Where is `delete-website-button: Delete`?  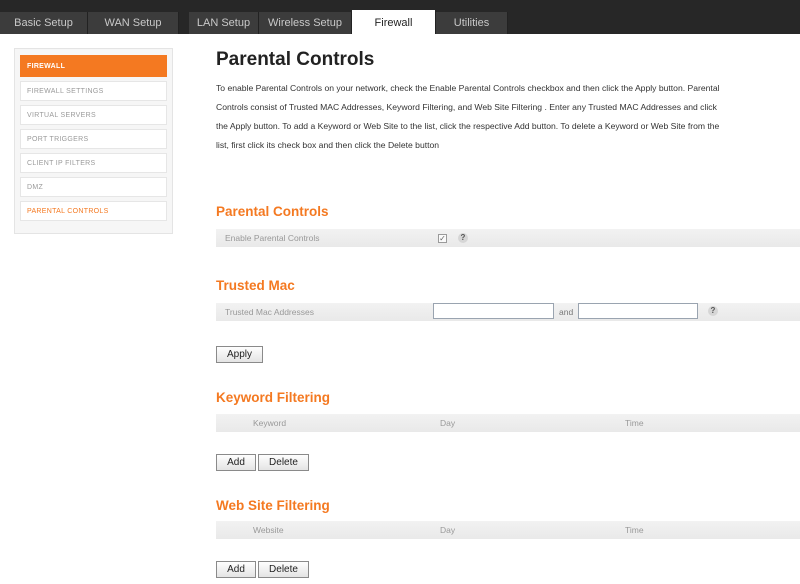
delete-website-button: Delete is located at coordinates (283, 569).